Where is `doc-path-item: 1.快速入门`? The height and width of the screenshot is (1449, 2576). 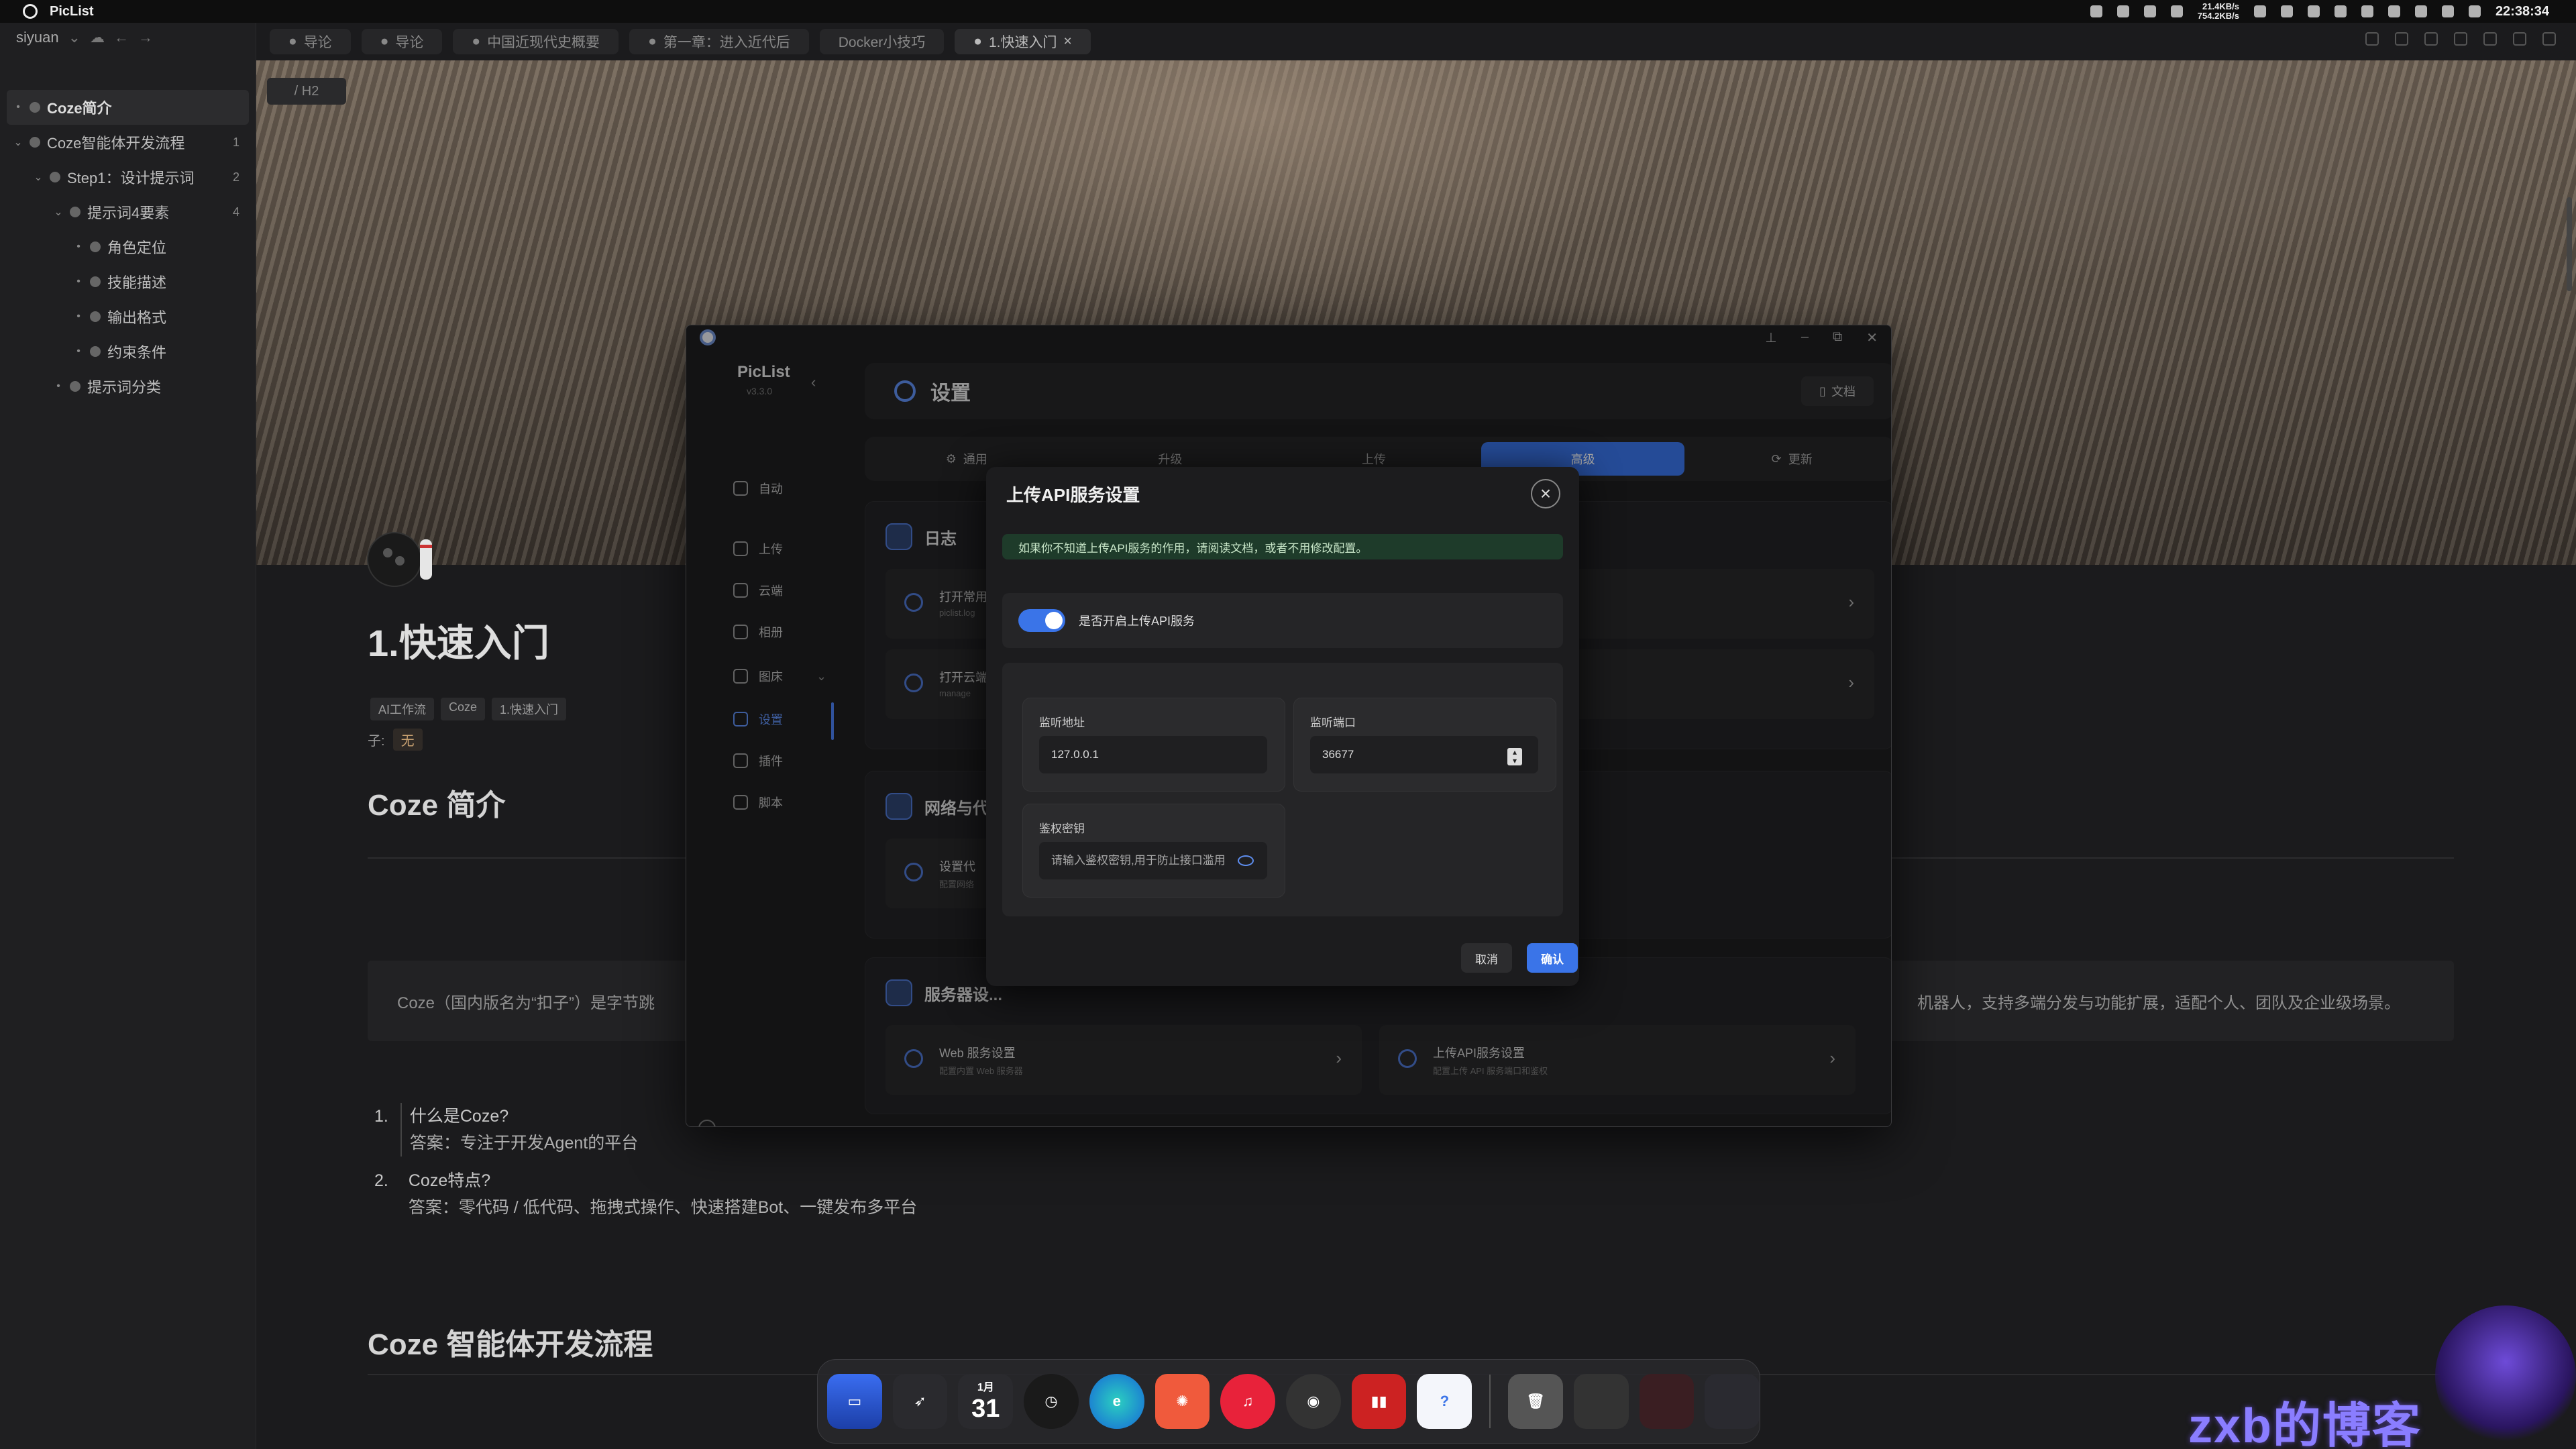
doc-path-item: 1.快速入门 is located at coordinates (529, 709).